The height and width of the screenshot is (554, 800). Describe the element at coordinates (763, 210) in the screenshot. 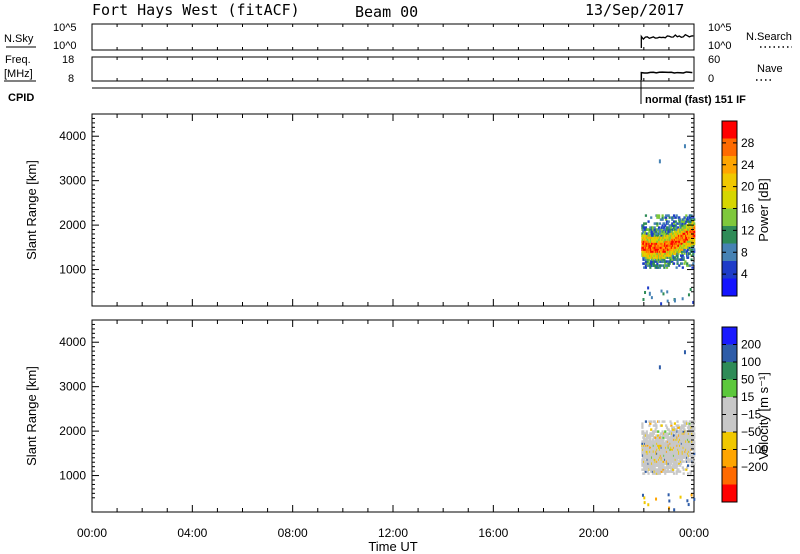

I see `power-colorbar-label: Power [dB]` at that location.